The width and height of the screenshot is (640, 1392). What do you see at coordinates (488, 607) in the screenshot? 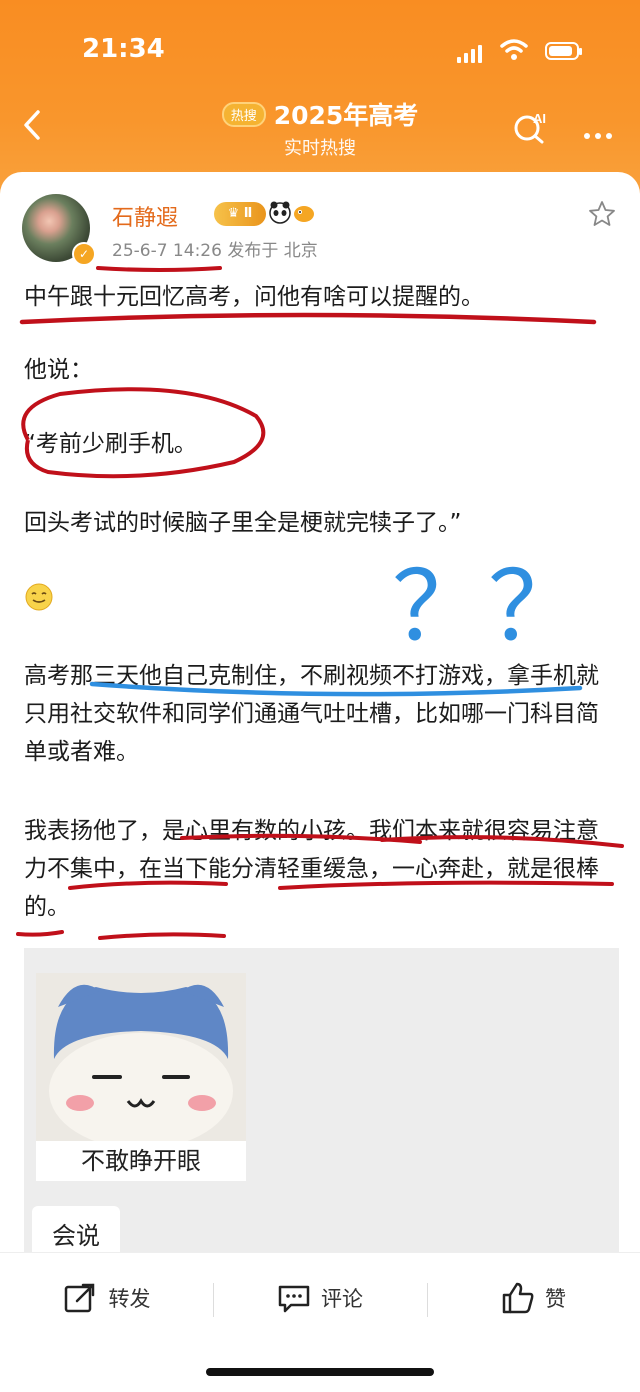
I see `question-marks-annotation: ？？` at bounding box center [488, 607].